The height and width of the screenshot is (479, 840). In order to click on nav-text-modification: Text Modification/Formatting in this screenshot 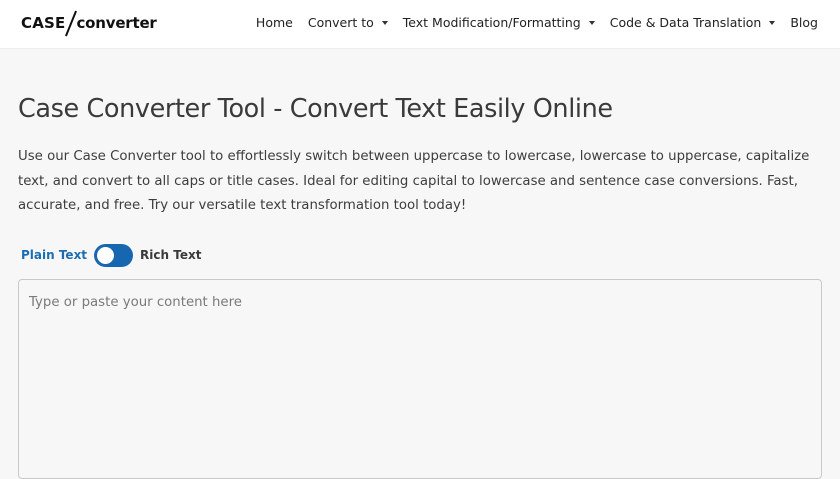, I will do `click(499, 22)`.